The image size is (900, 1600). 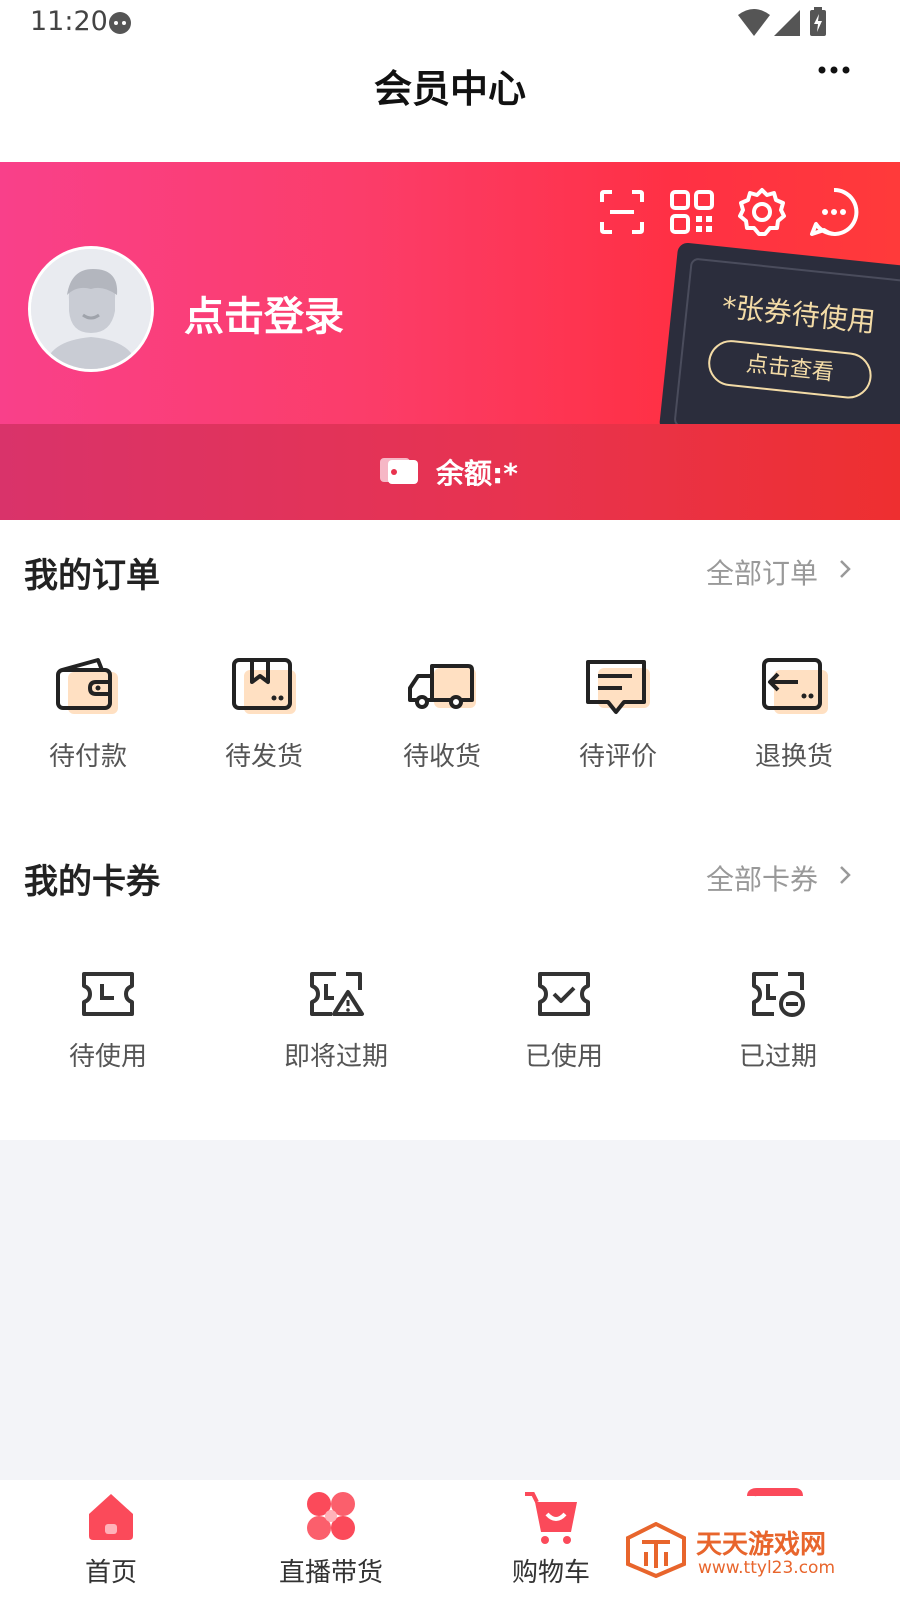 What do you see at coordinates (399, 471) in the screenshot?
I see `wallet-card-icon` at bounding box center [399, 471].